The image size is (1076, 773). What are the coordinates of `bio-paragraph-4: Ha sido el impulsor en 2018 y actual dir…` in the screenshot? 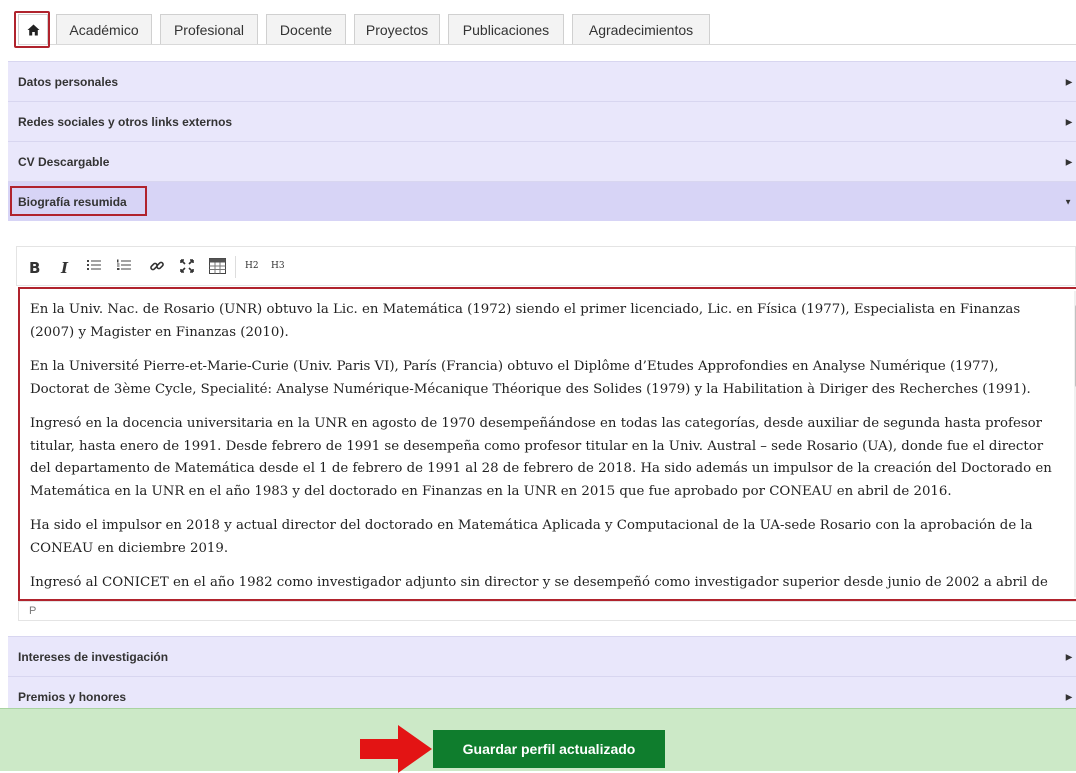 It's located at (531, 537).